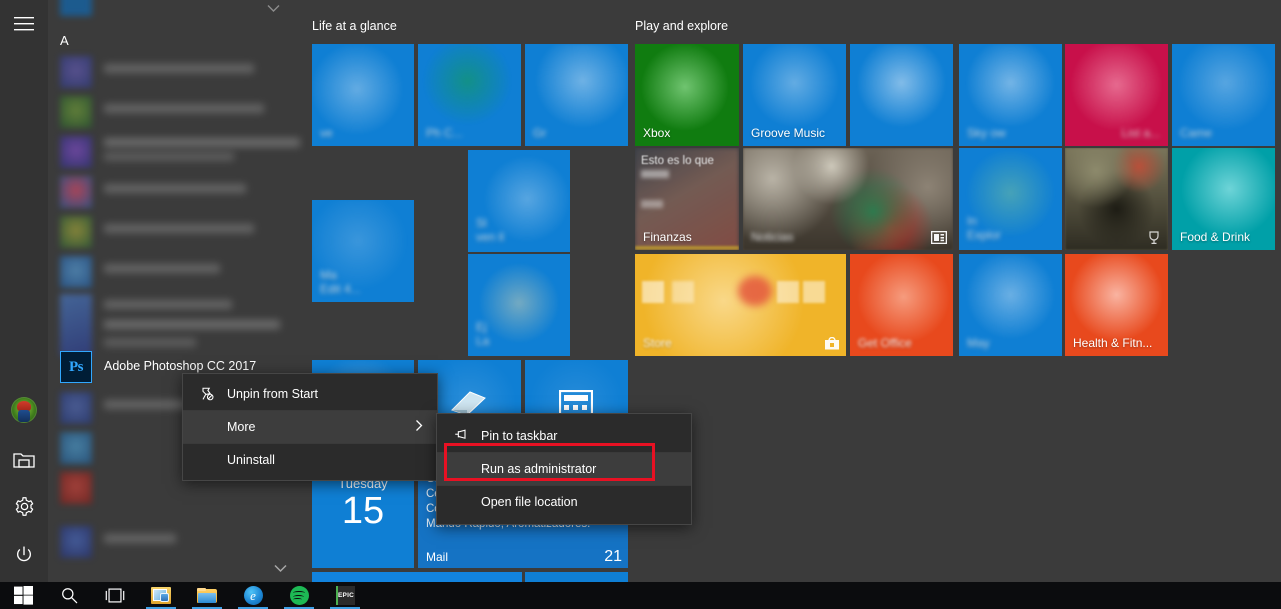 The image size is (1281, 609). What do you see at coordinates (251, 460) in the screenshot?
I see `menu-item-label: Uninstall` at bounding box center [251, 460].